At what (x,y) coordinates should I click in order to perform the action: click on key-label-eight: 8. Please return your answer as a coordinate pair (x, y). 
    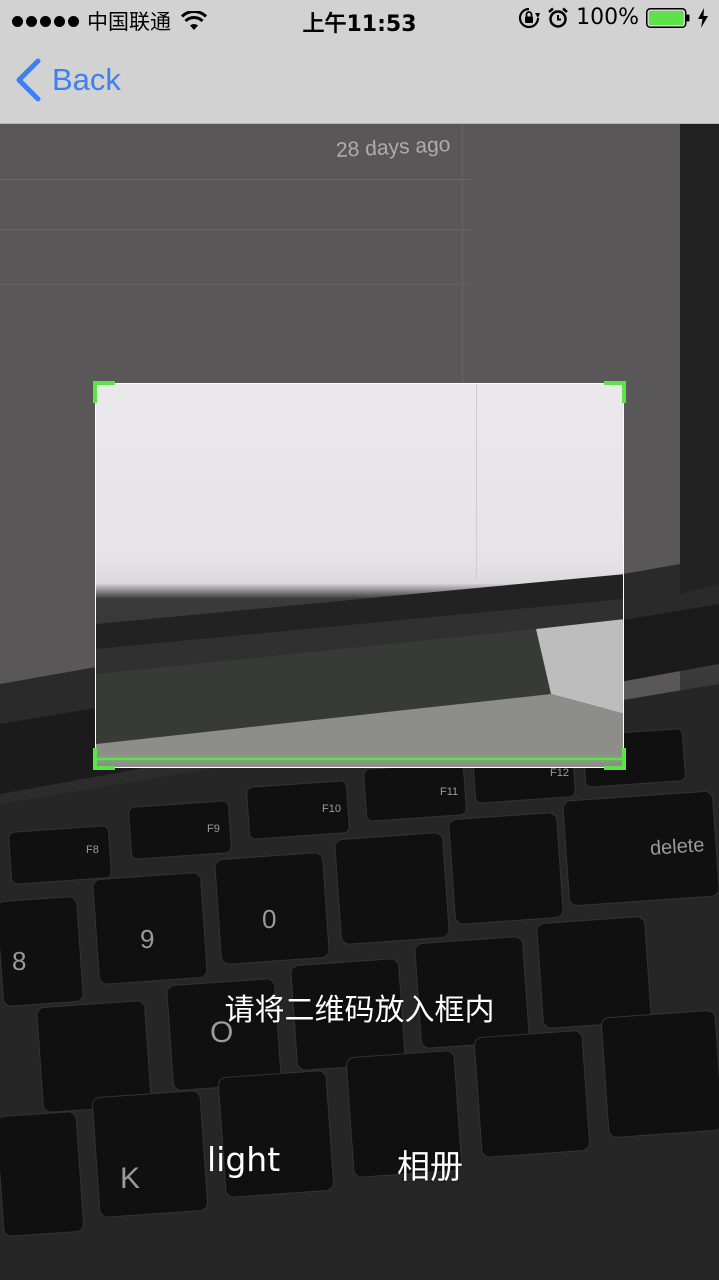
    Looking at the image, I should click on (19, 961).